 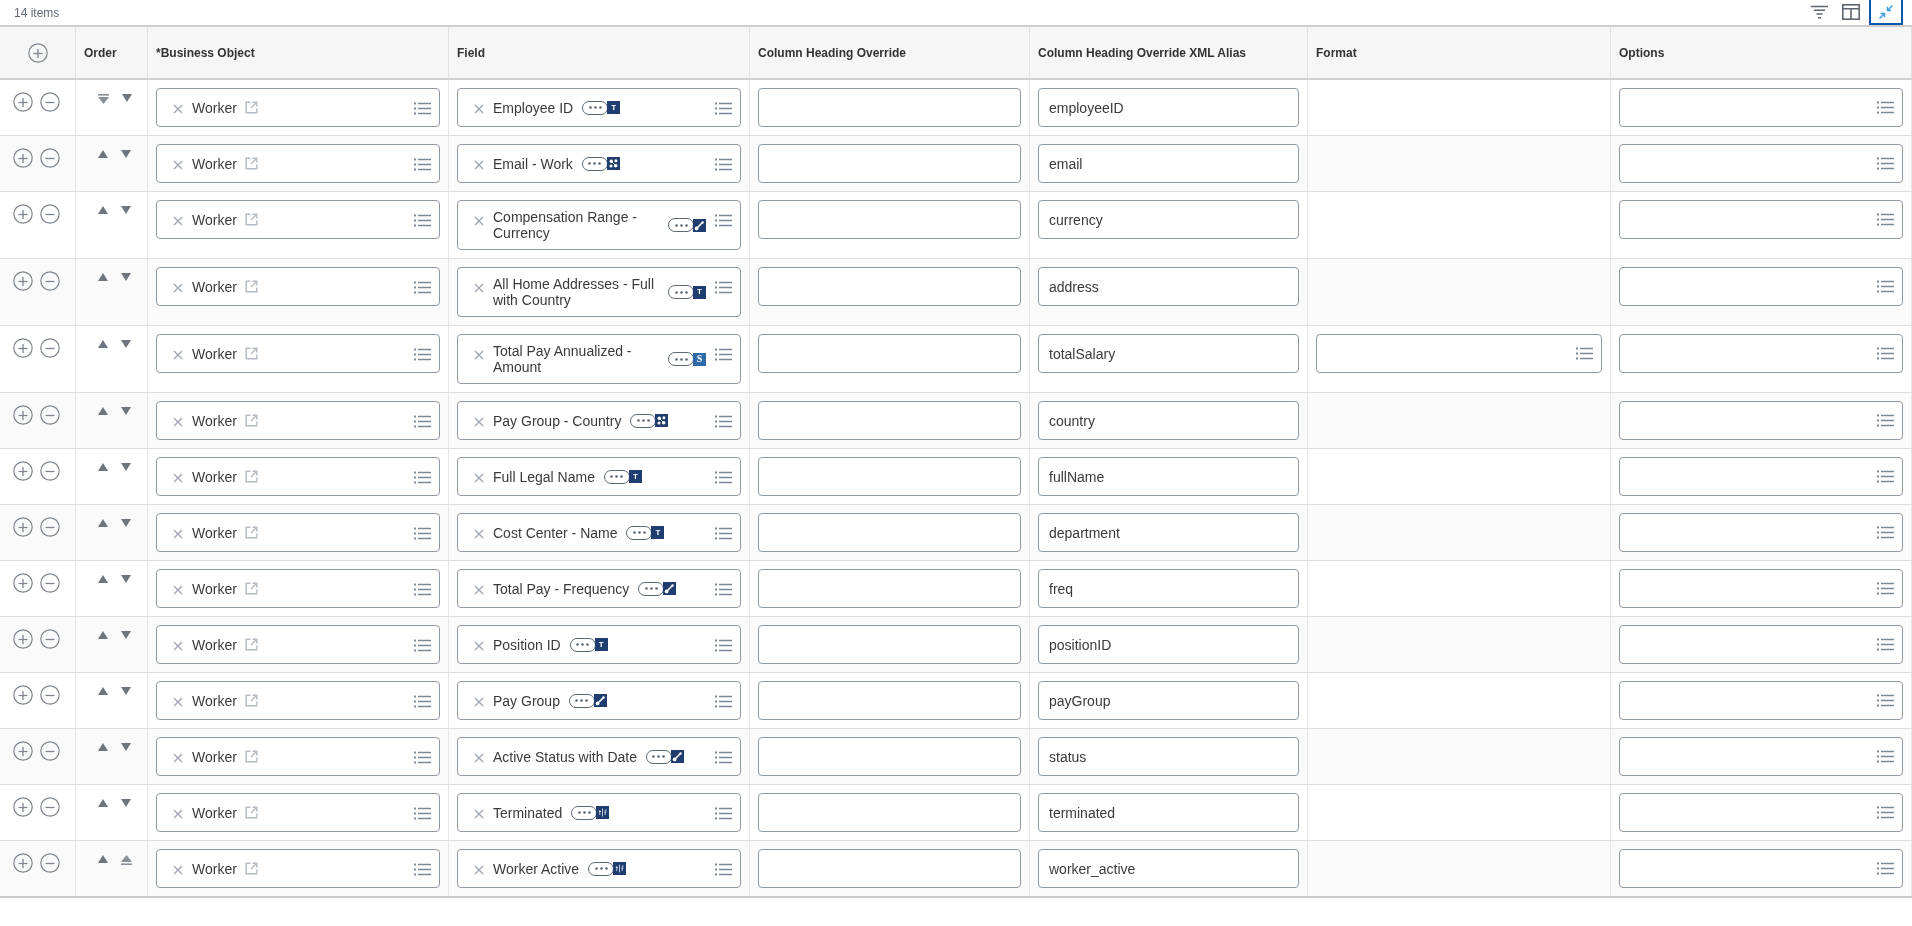 I want to click on field-select: Employee ID T, so click(x=599, y=107).